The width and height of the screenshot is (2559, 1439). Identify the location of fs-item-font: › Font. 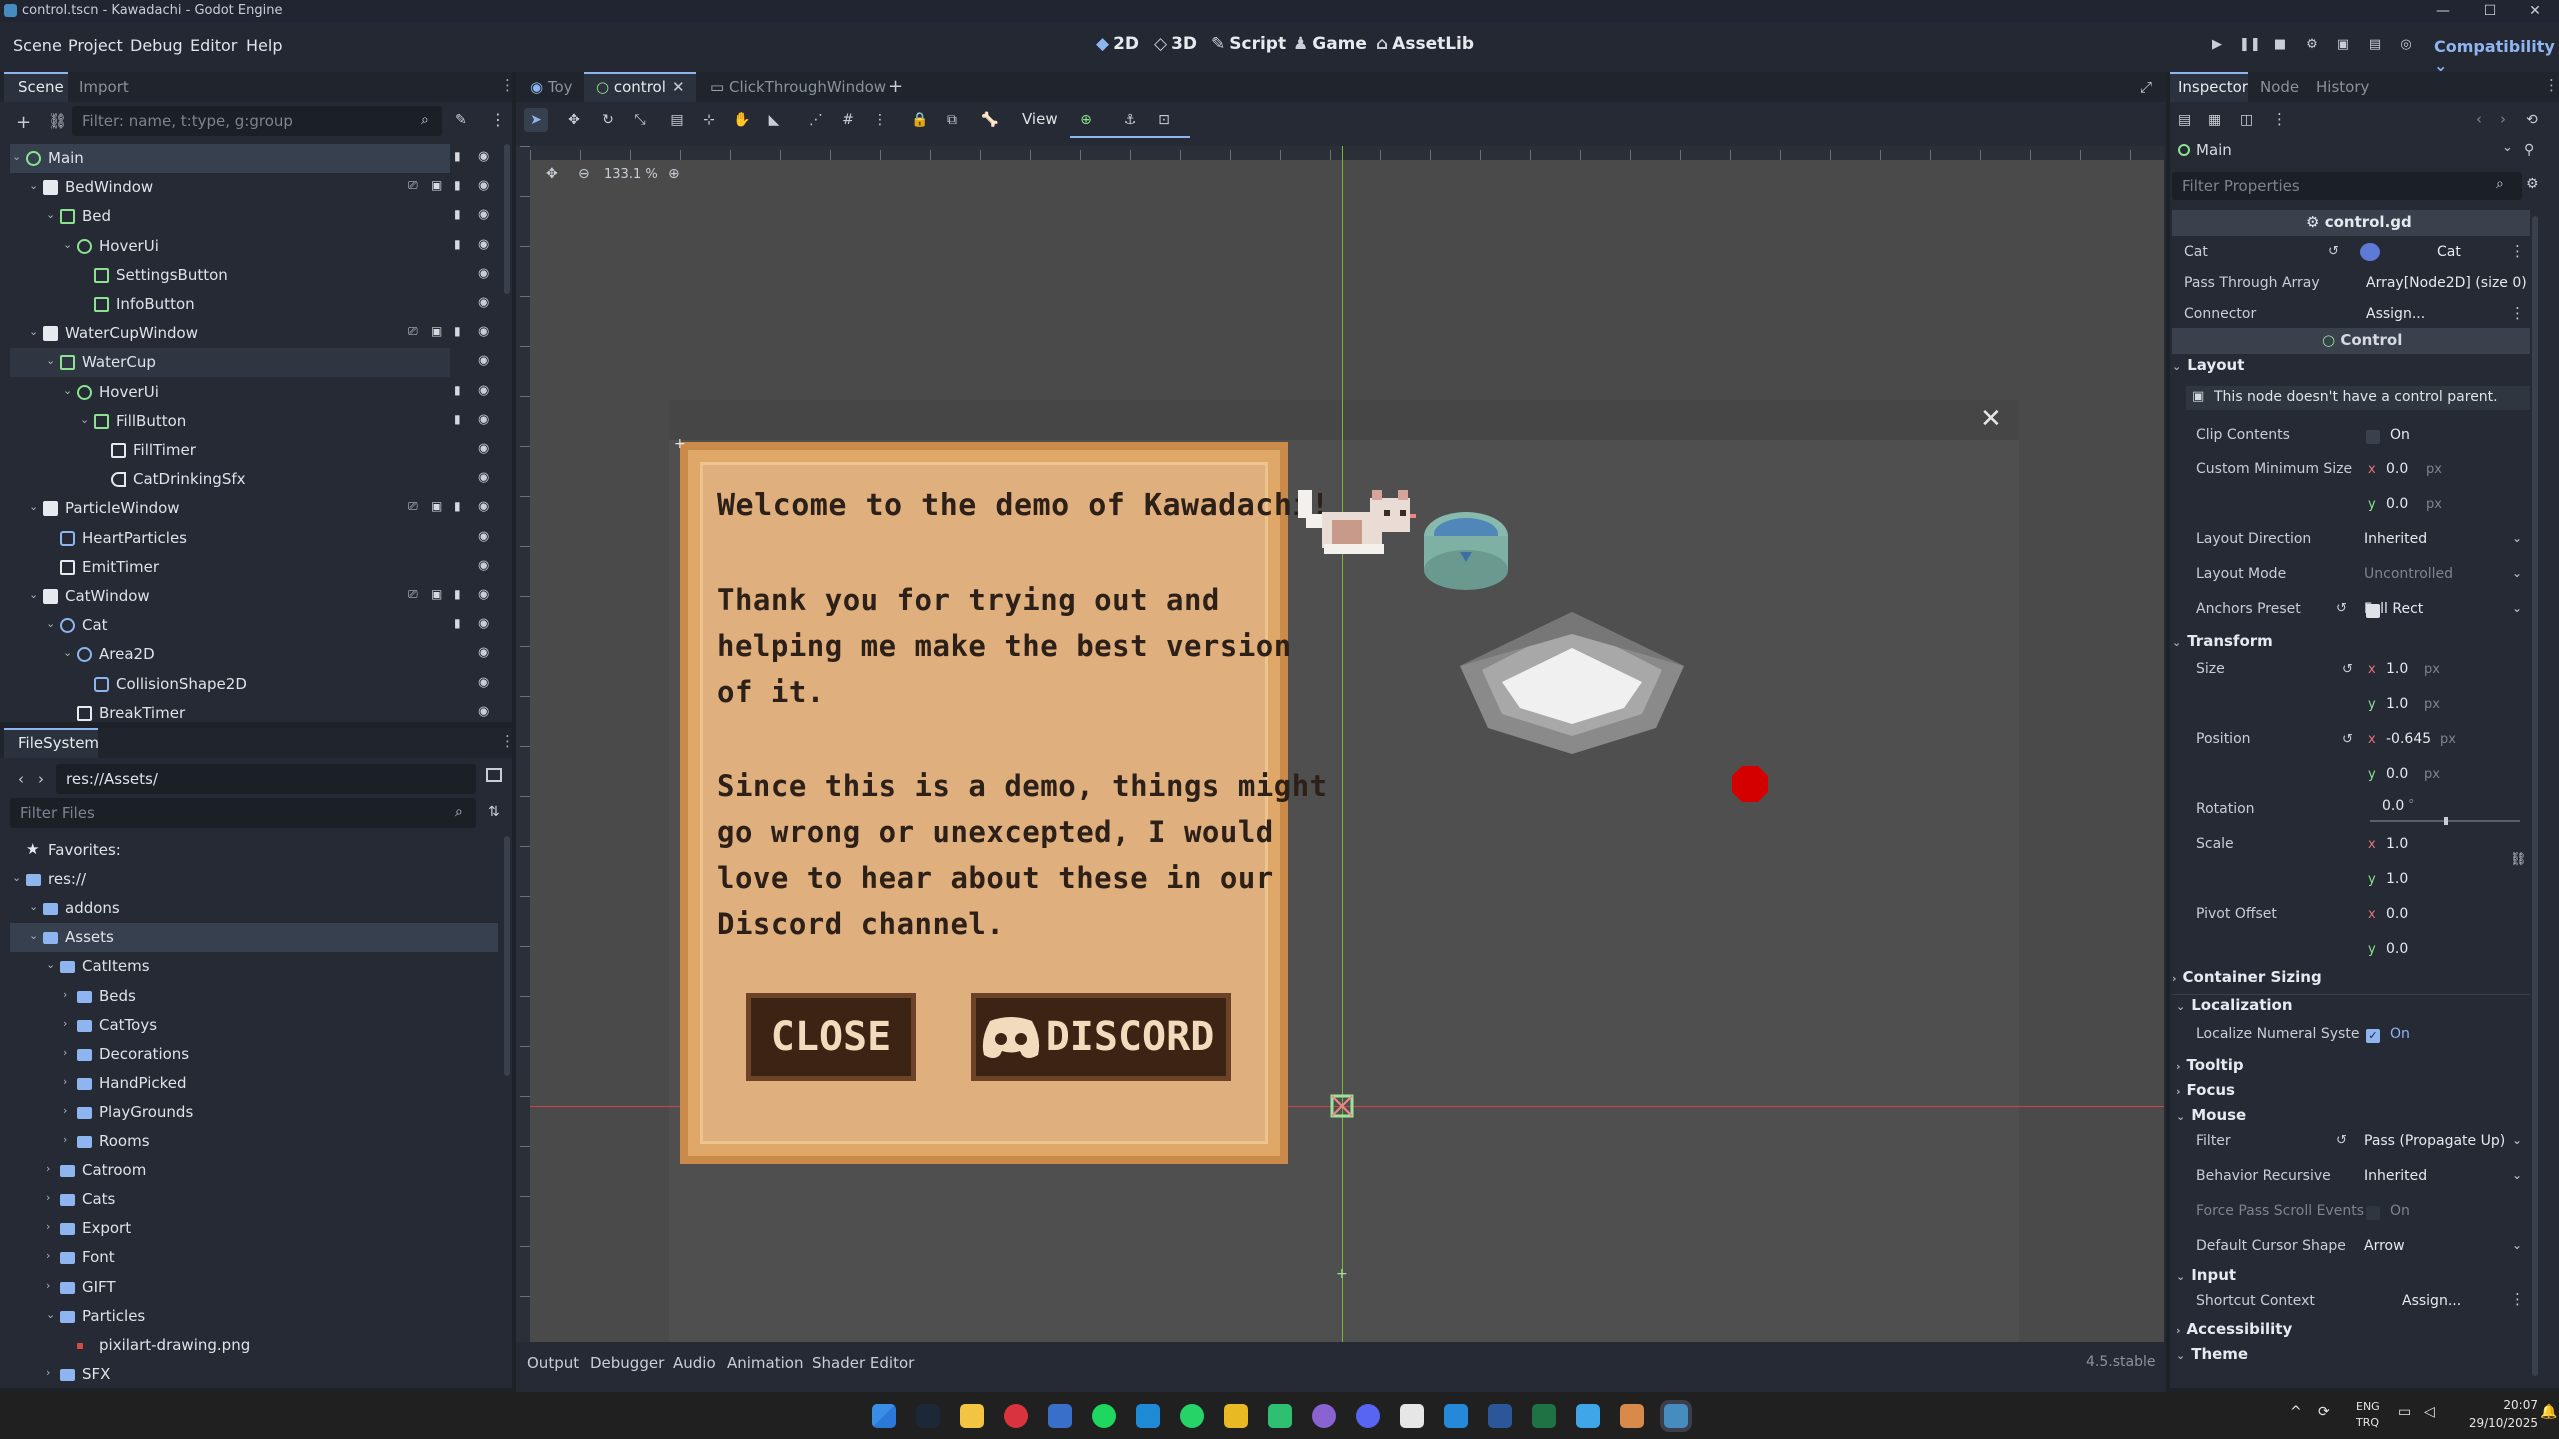
(254, 1257).